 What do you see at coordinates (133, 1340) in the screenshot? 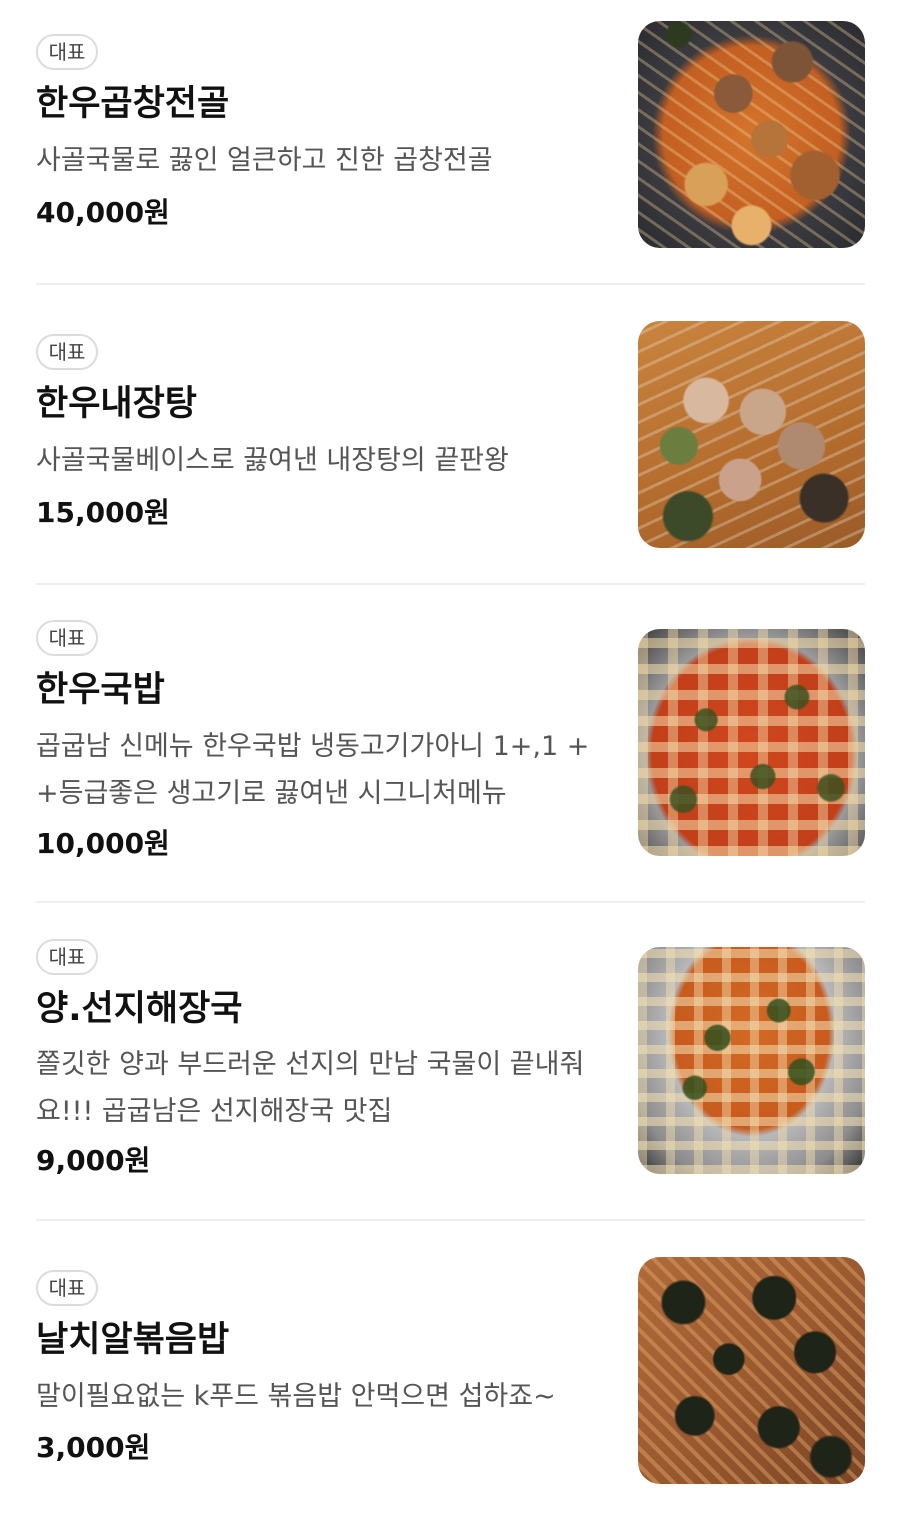
I see `menu-item-name: 날치알볶음밥` at bounding box center [133, 1340].